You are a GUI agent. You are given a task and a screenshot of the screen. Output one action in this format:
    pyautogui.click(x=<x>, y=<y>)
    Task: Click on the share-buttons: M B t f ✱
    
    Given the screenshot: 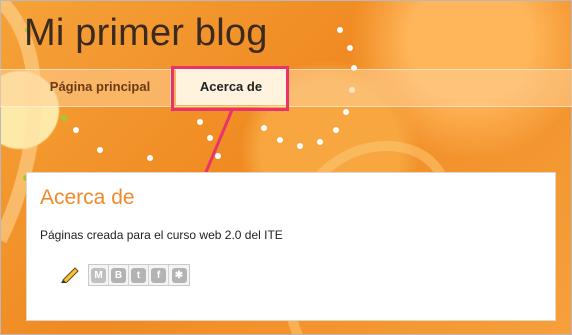 What is the action you would take?
    pyautogui.click(x=139, y=275)
    